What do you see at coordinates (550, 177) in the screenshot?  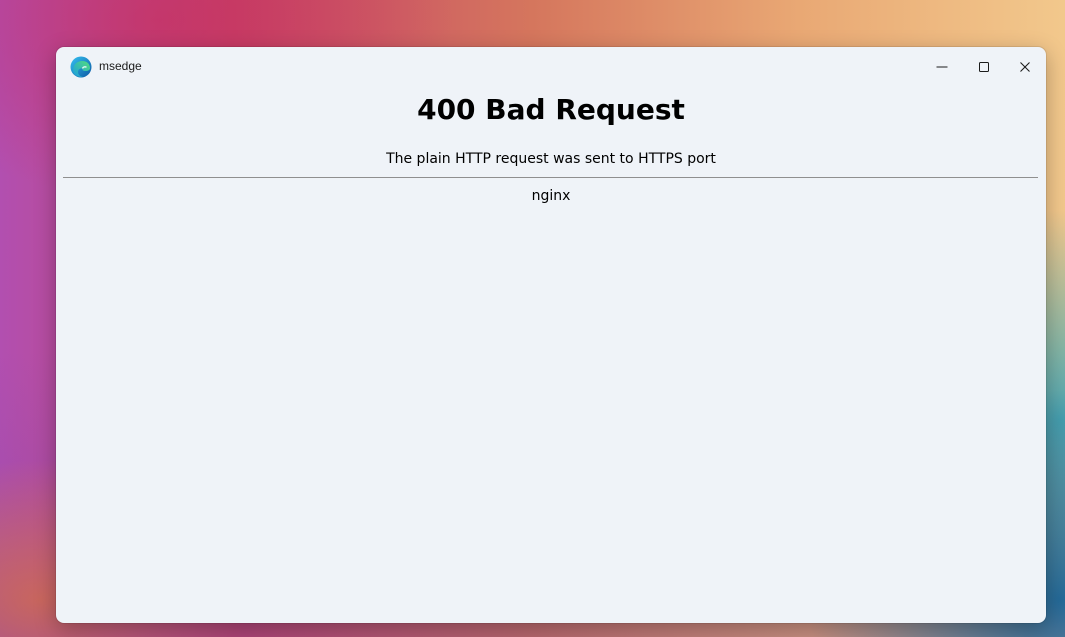 I see `divider` at bounding box center [550, 177].